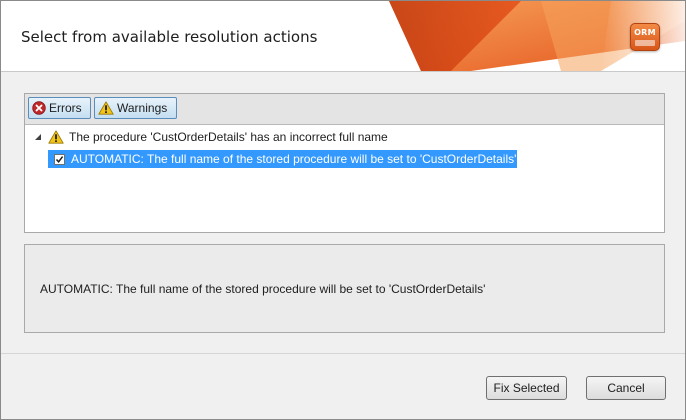 The height and width of the screenshot is (420, 686). What do you see at coordinates (645, 43) in the screenshot?
I see `orm-logo-bar` at bounding box center [645, 43].